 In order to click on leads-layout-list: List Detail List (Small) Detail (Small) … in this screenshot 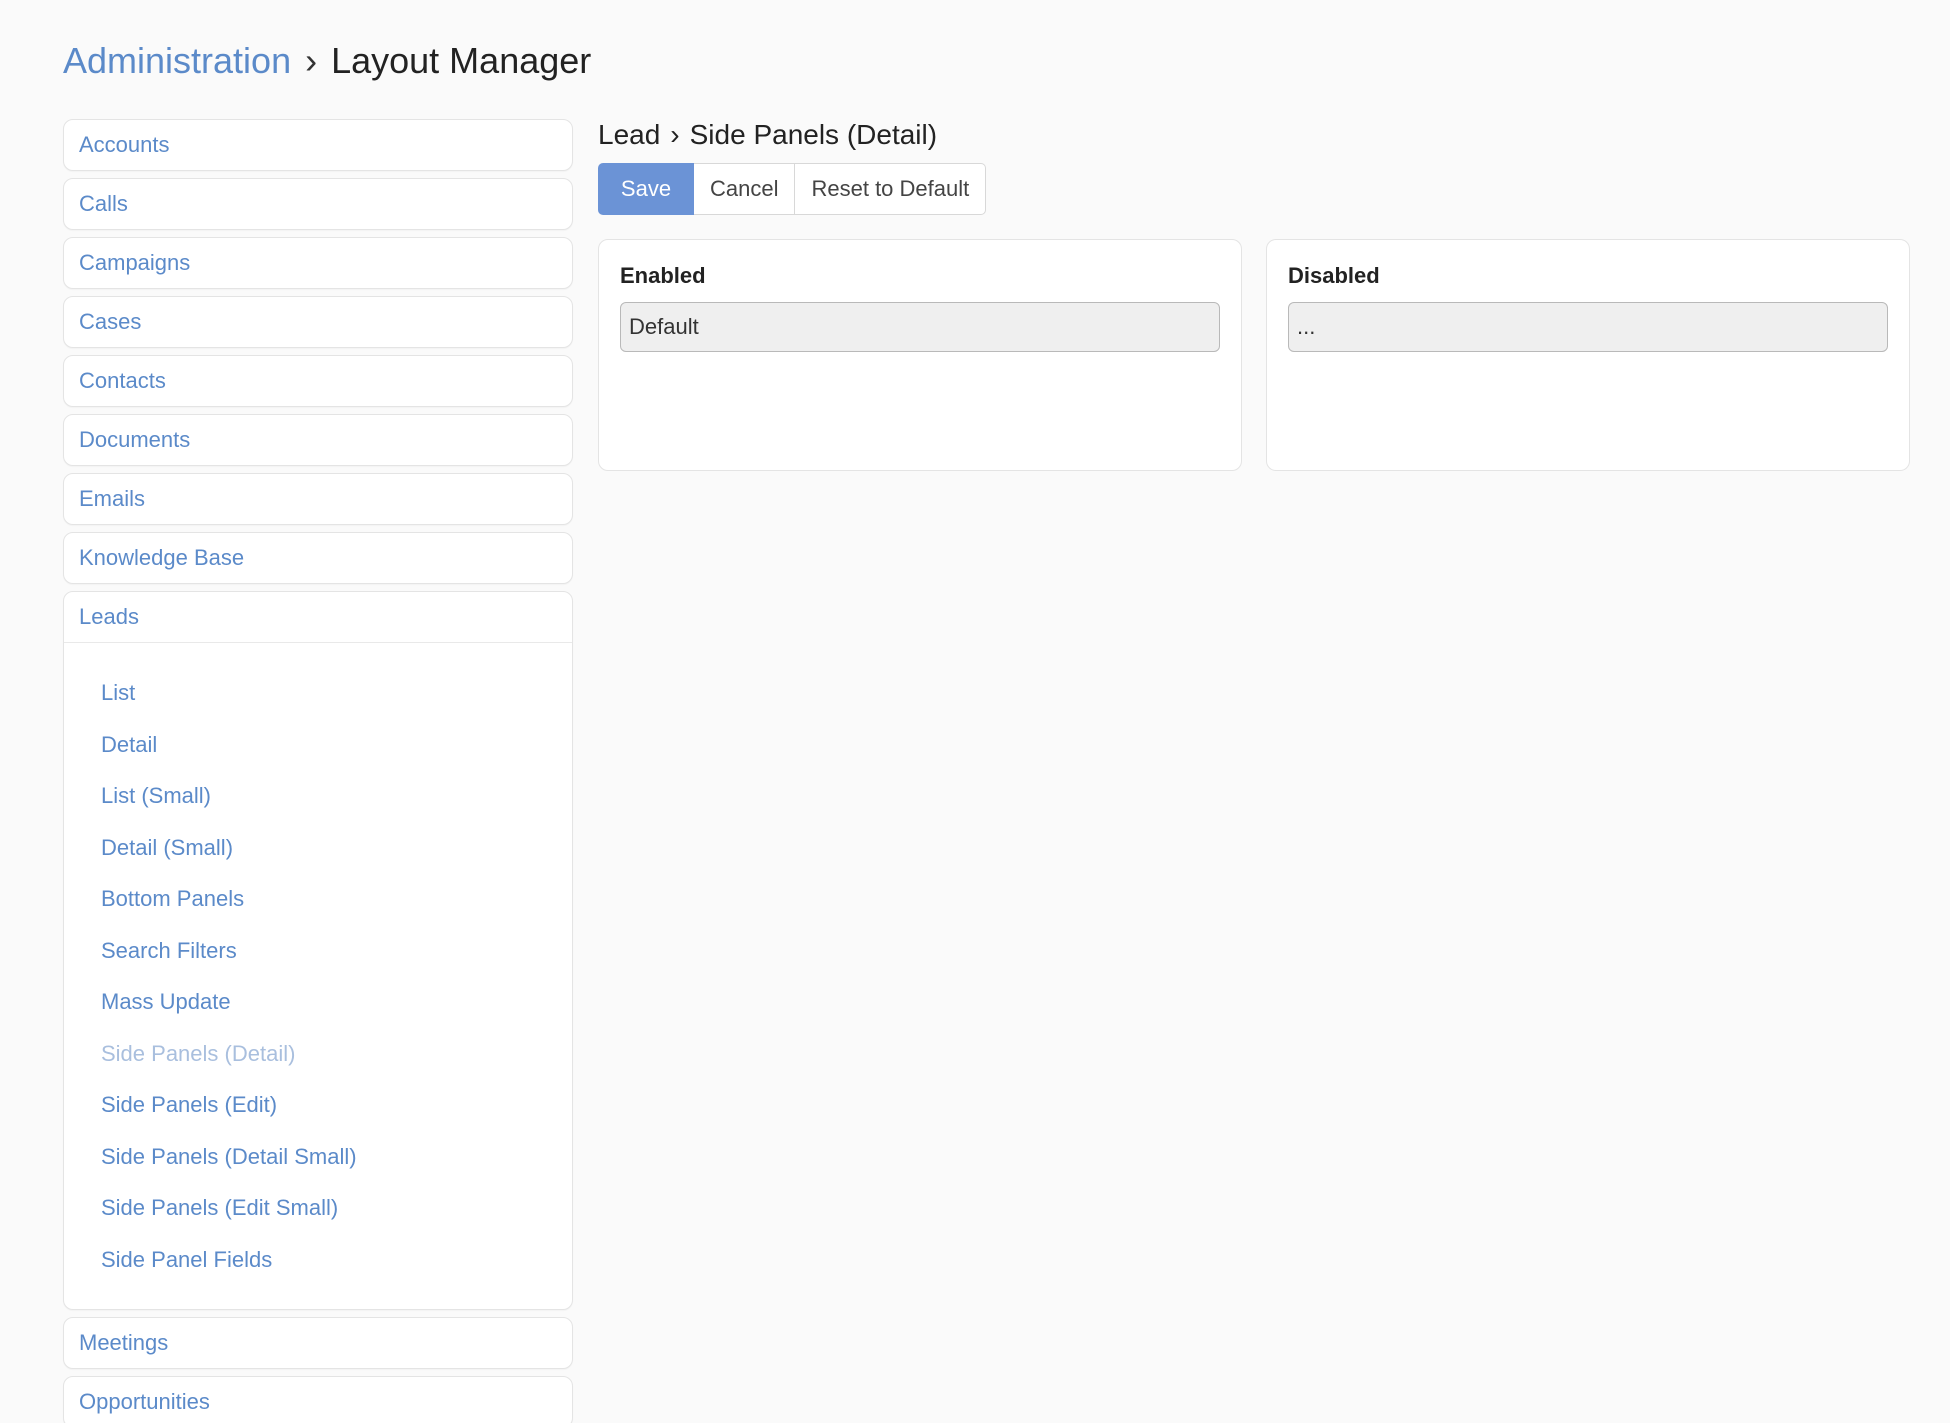, I will do `click(318, 976)`.